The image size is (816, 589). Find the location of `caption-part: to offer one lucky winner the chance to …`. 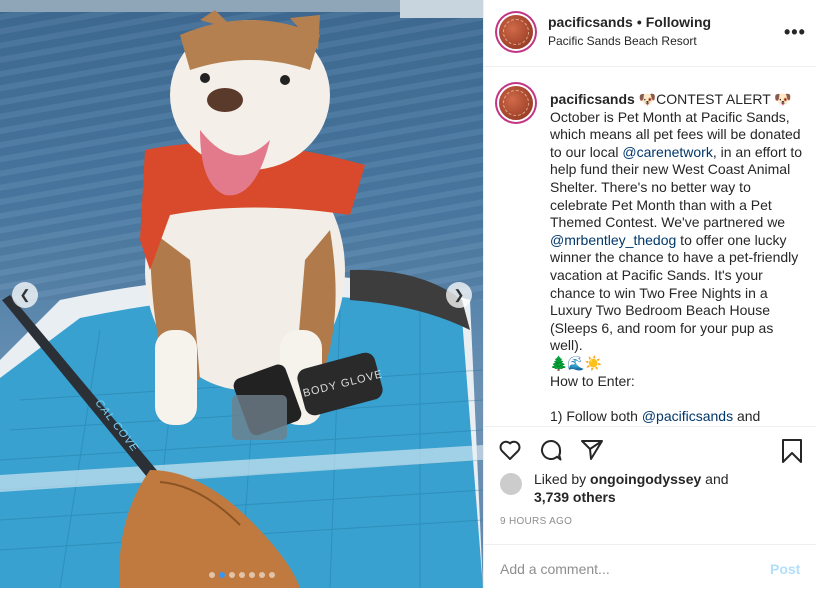

caption-part: to offer one lucky winner the chance to … is located at coordinates (674, 292).